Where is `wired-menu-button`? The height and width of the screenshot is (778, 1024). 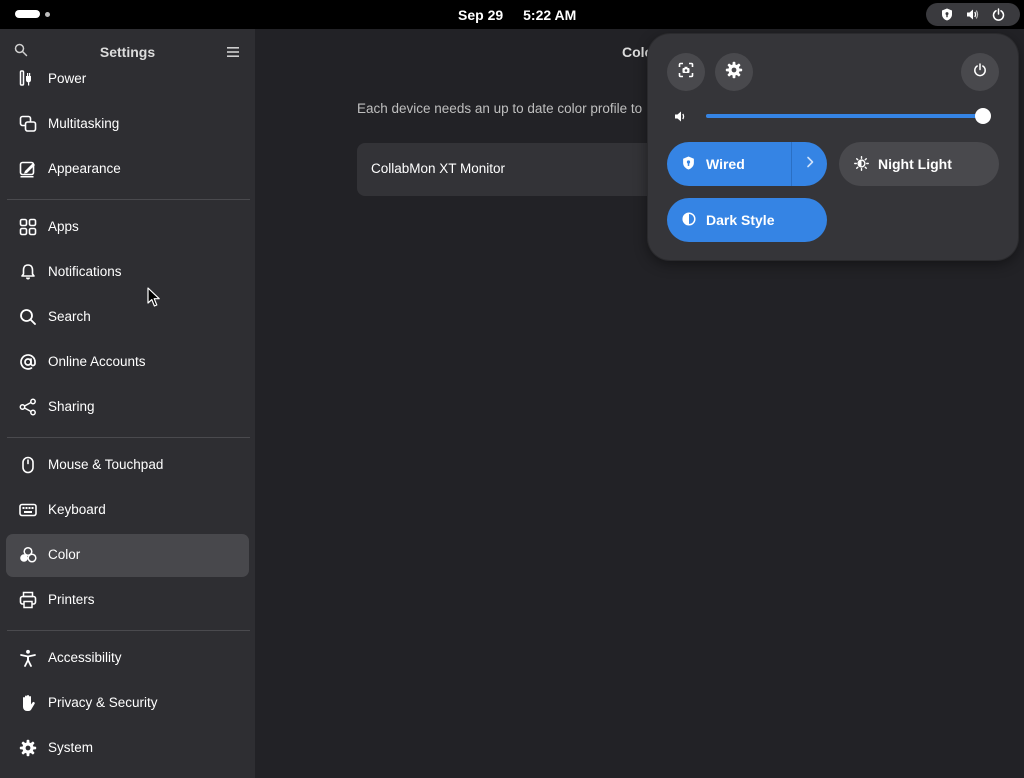
wired-menu-button is located at coordinates (809, 164).